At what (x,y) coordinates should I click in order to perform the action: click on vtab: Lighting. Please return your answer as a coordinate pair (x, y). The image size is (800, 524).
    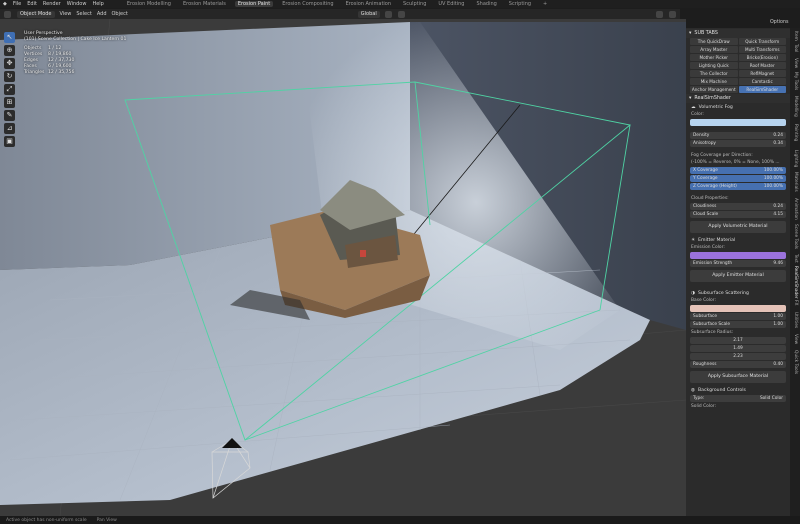
    Looking at the image, I should click on (795, 158).